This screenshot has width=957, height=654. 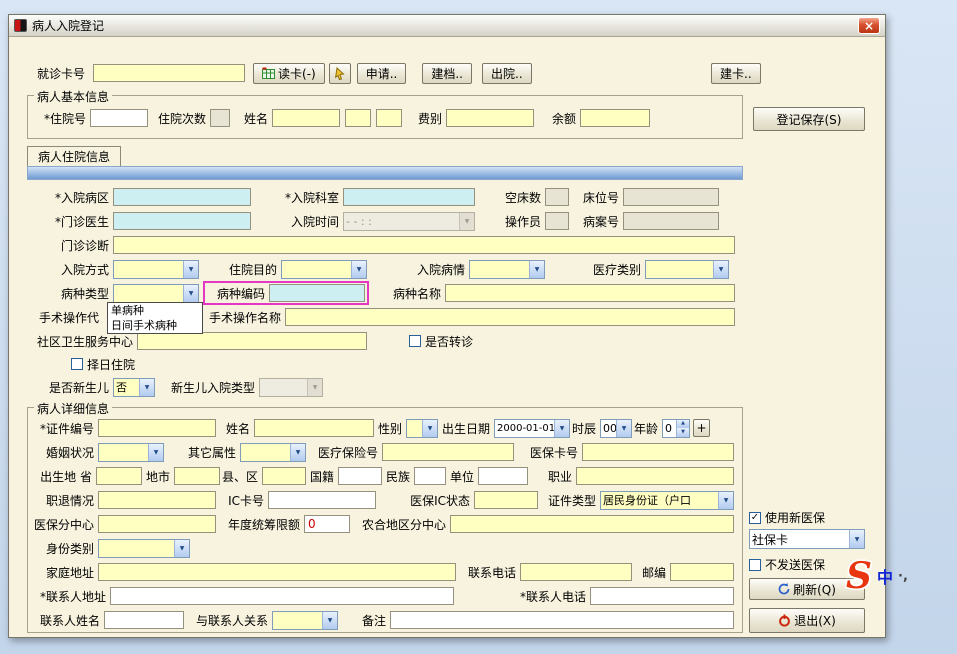 I want to click on cert-no-field, so click(x=157, y=428).